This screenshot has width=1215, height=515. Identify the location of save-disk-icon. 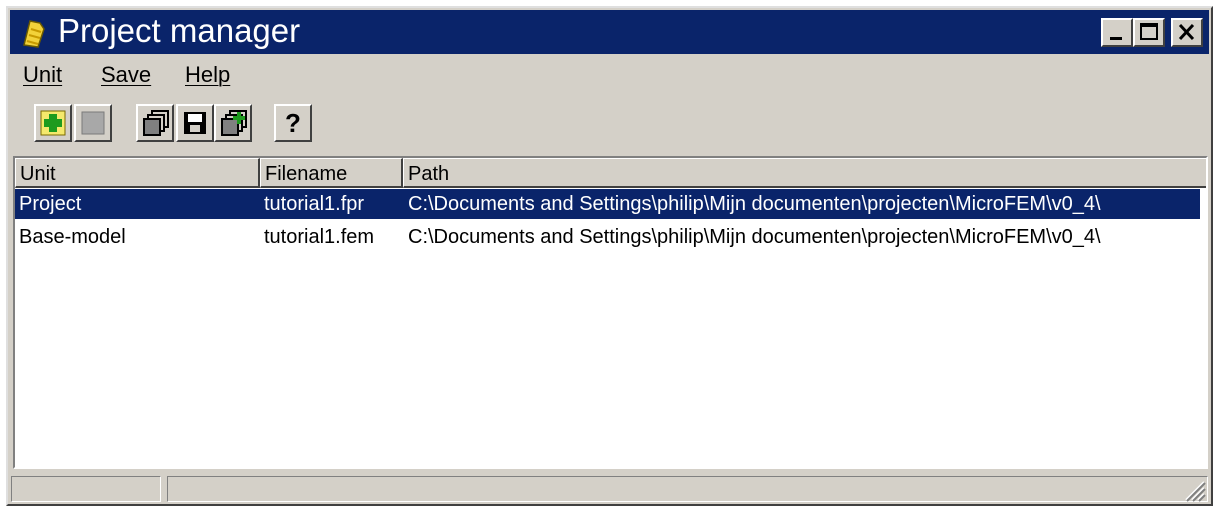
(195, 123).